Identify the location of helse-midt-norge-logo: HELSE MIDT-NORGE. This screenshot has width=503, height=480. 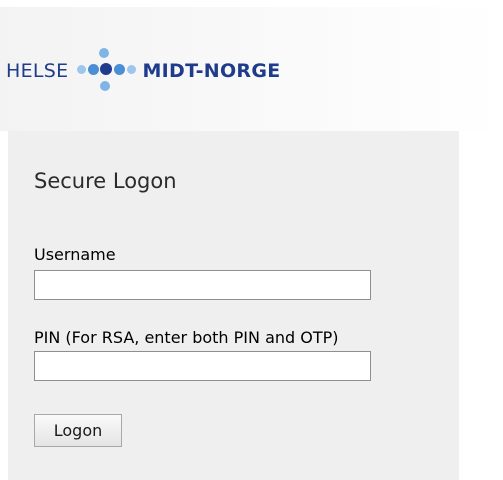
(143, 71).